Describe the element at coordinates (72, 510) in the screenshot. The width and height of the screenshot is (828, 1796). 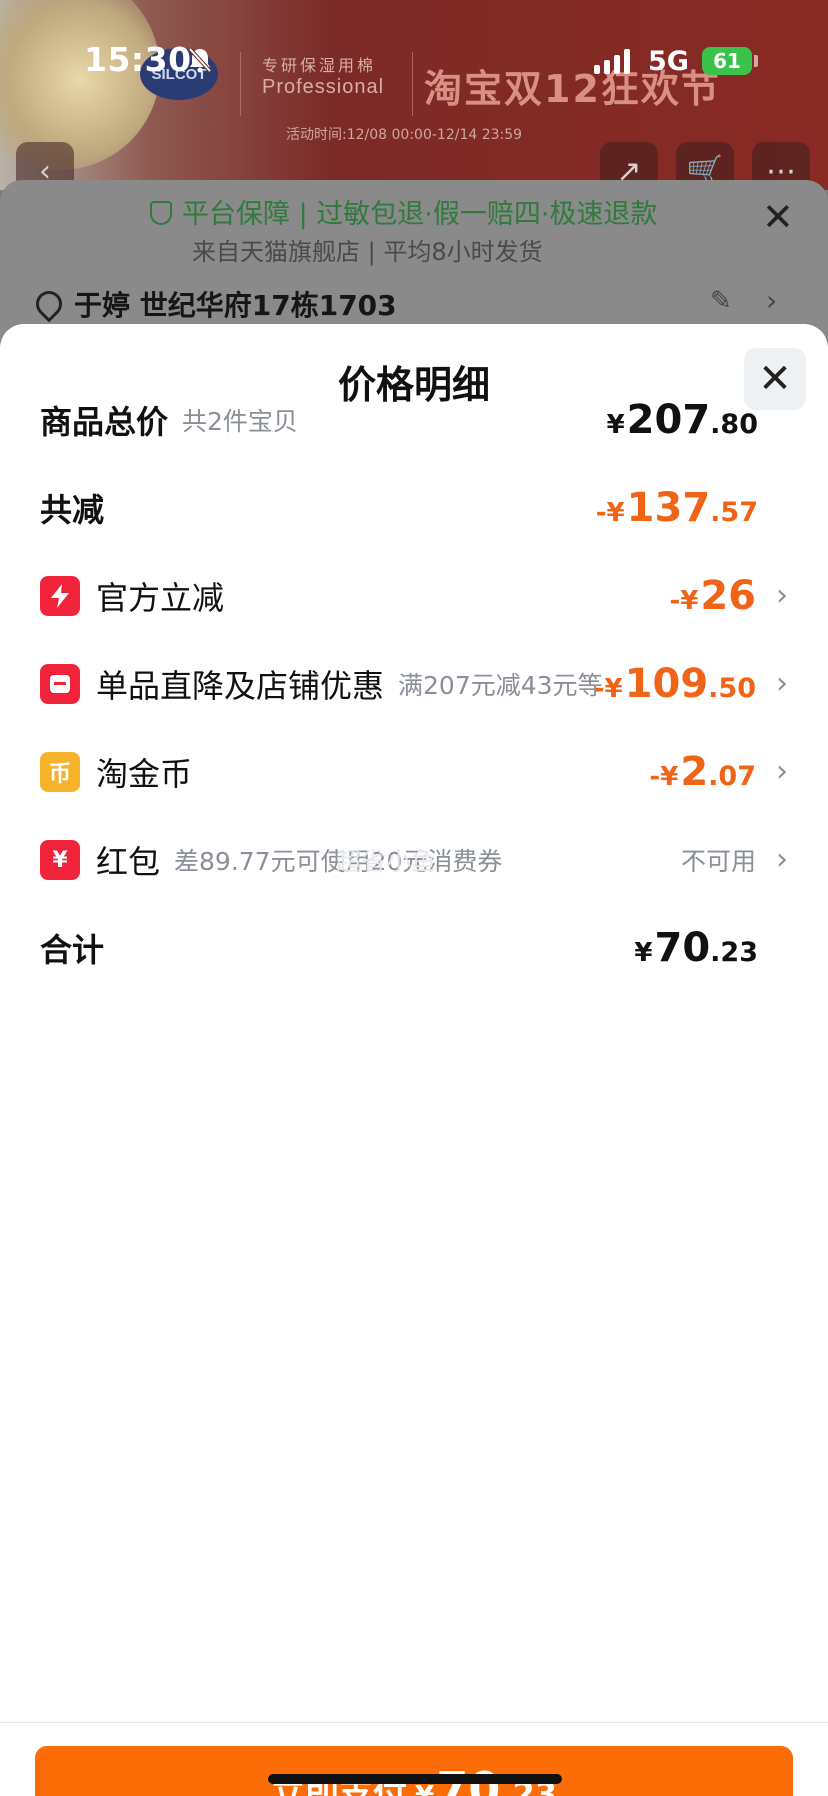
I see `total-reduce-label: 共减` at that location.